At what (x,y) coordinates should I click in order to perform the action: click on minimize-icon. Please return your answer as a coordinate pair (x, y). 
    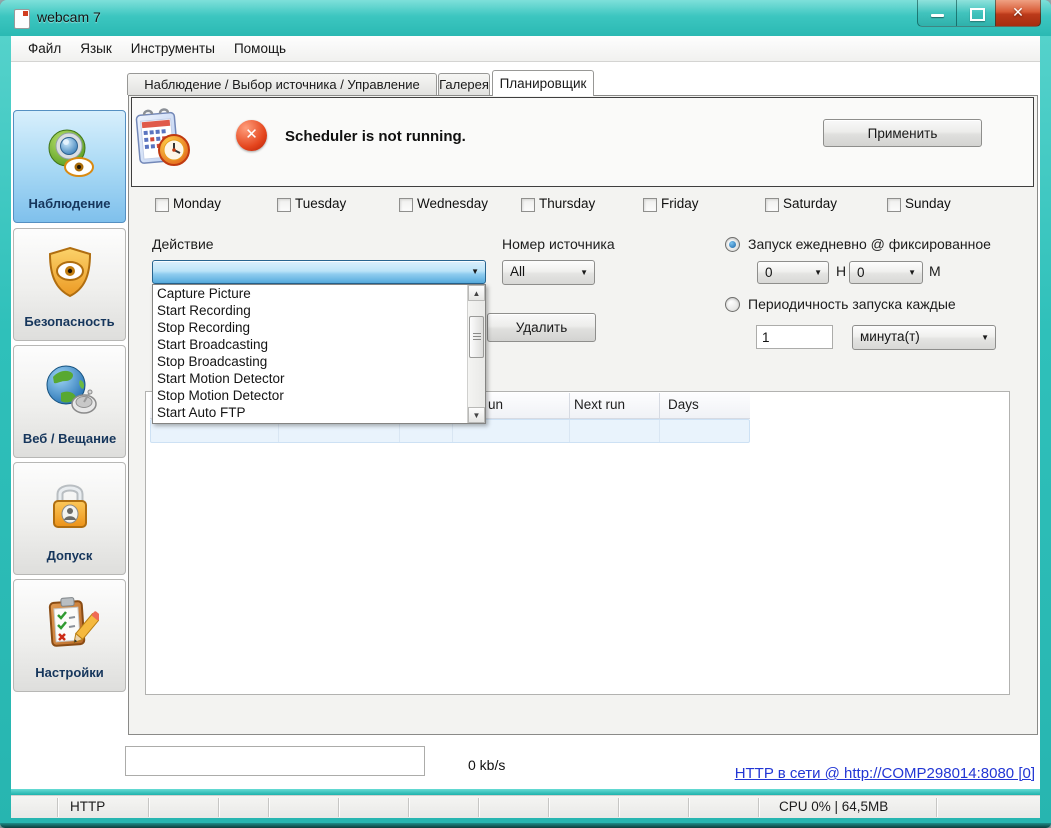
    Looking at the image, I should click on (937, 15).